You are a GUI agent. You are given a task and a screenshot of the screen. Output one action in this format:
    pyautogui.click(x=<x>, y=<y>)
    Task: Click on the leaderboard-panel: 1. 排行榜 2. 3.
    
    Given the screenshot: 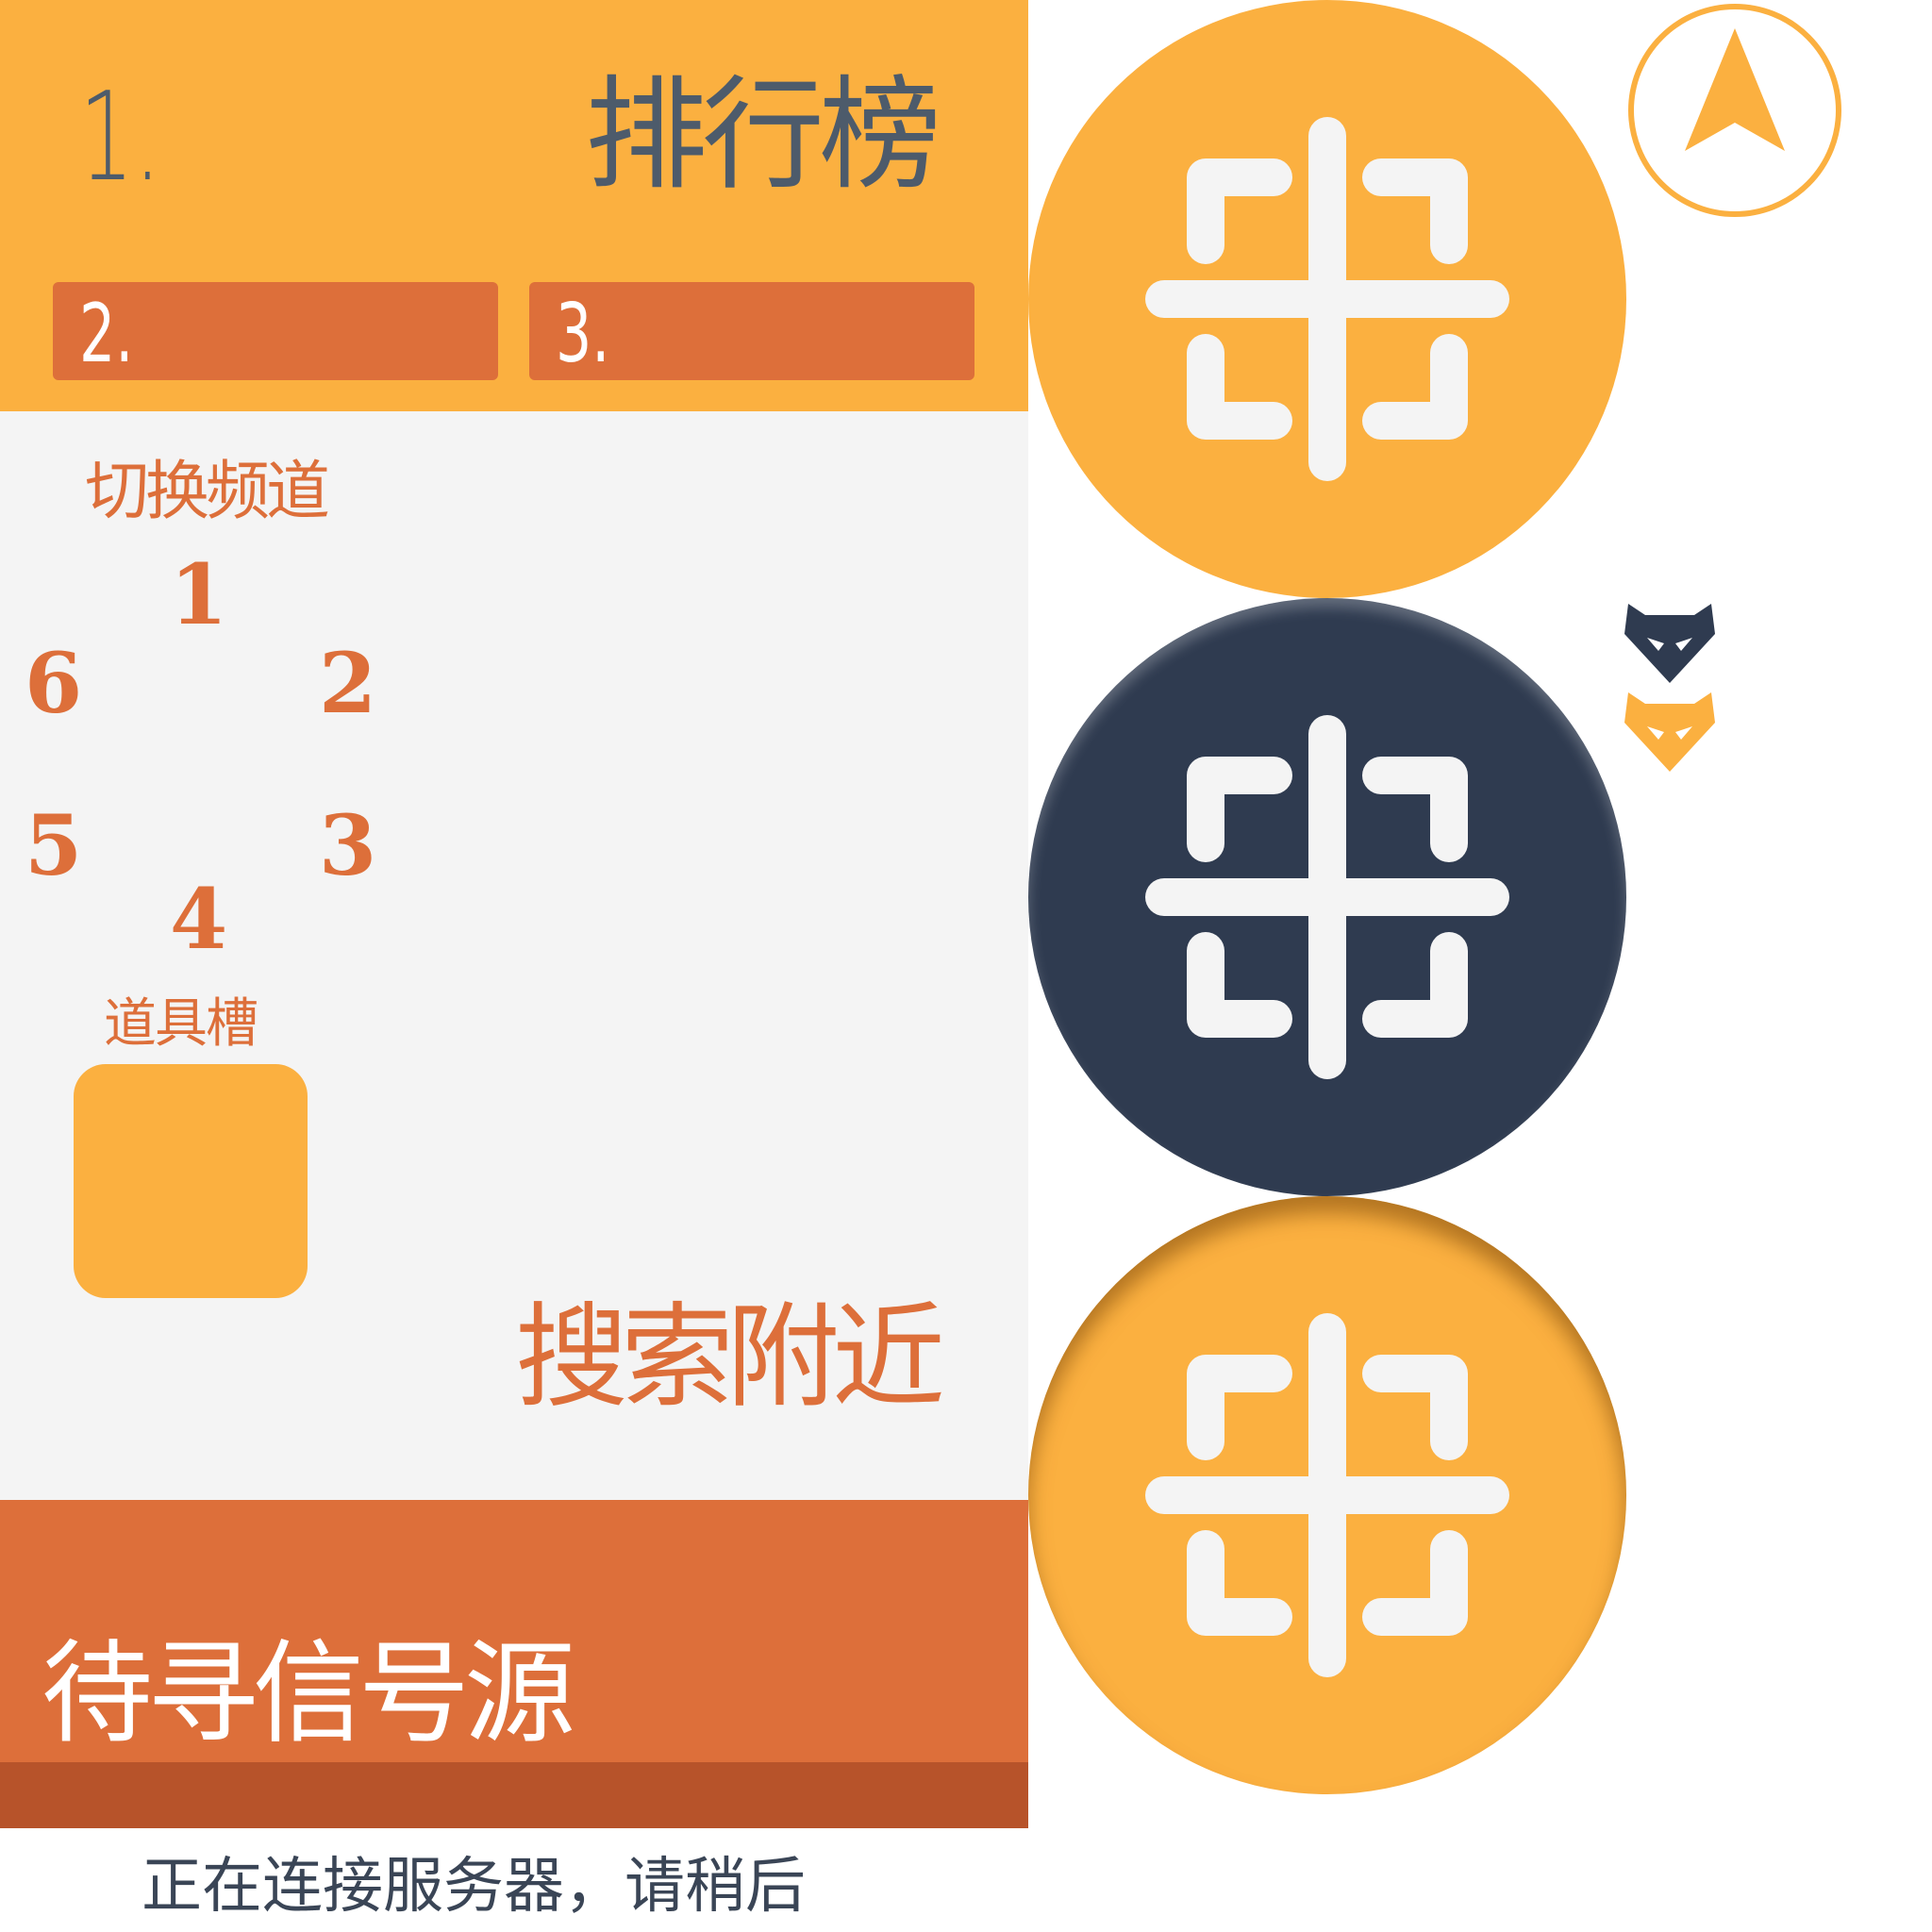 What is the action you would take?
    pyautogui.click(x=514, y=205)
    